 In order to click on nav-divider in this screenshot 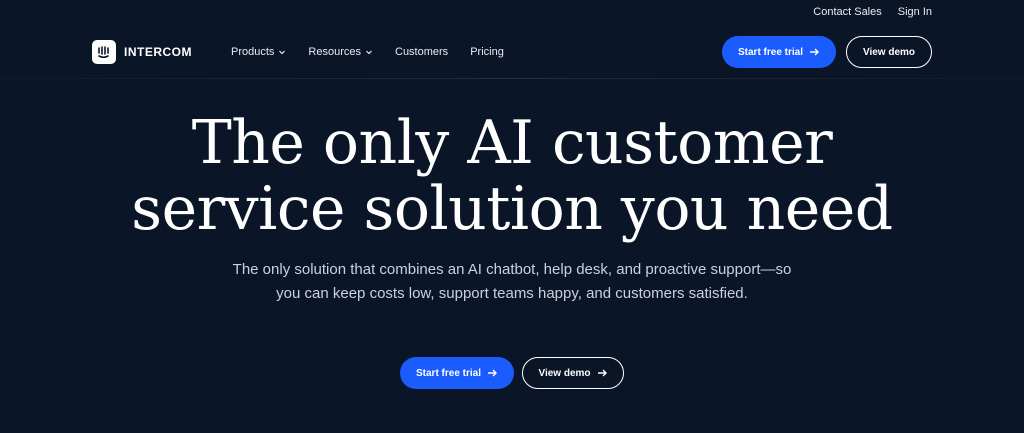, I will do `click(512, 78)`.